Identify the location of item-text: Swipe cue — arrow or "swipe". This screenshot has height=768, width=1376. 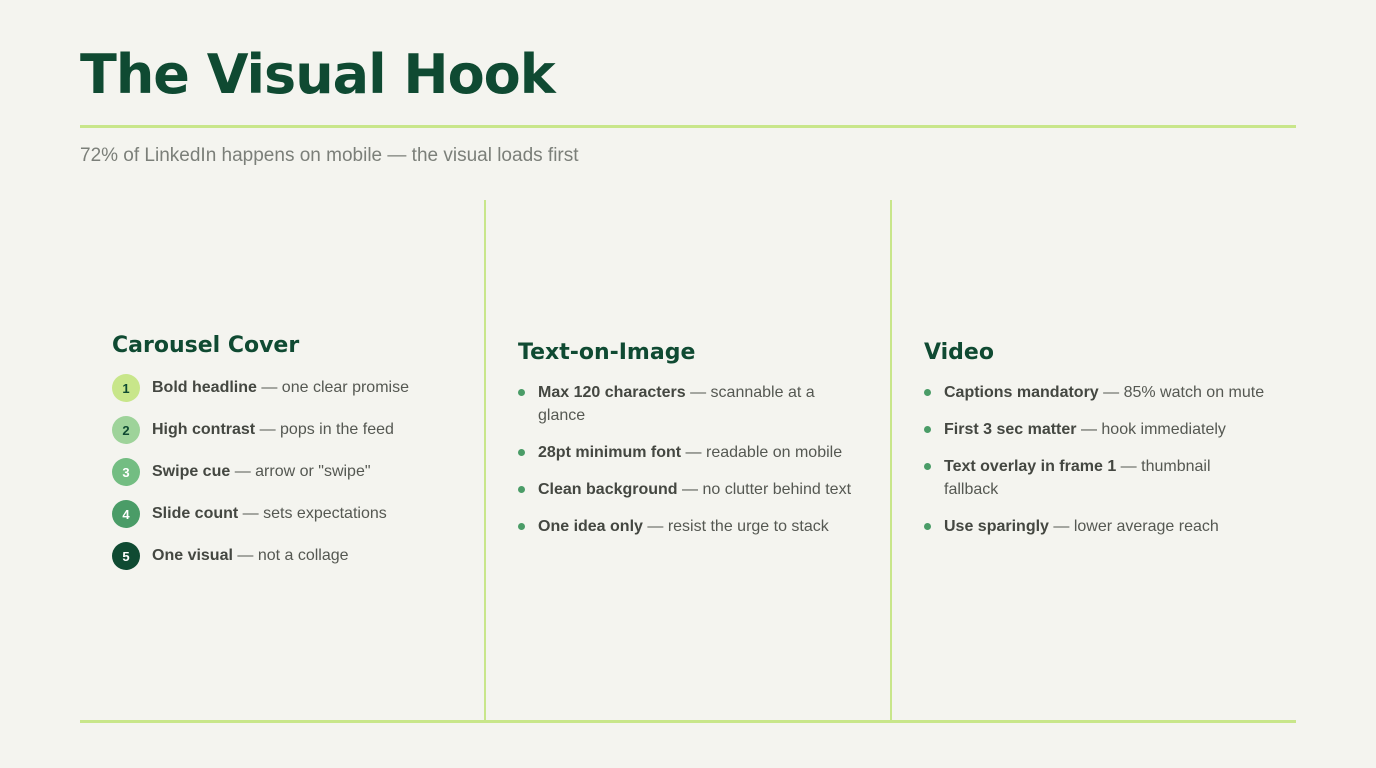
(261, 472).